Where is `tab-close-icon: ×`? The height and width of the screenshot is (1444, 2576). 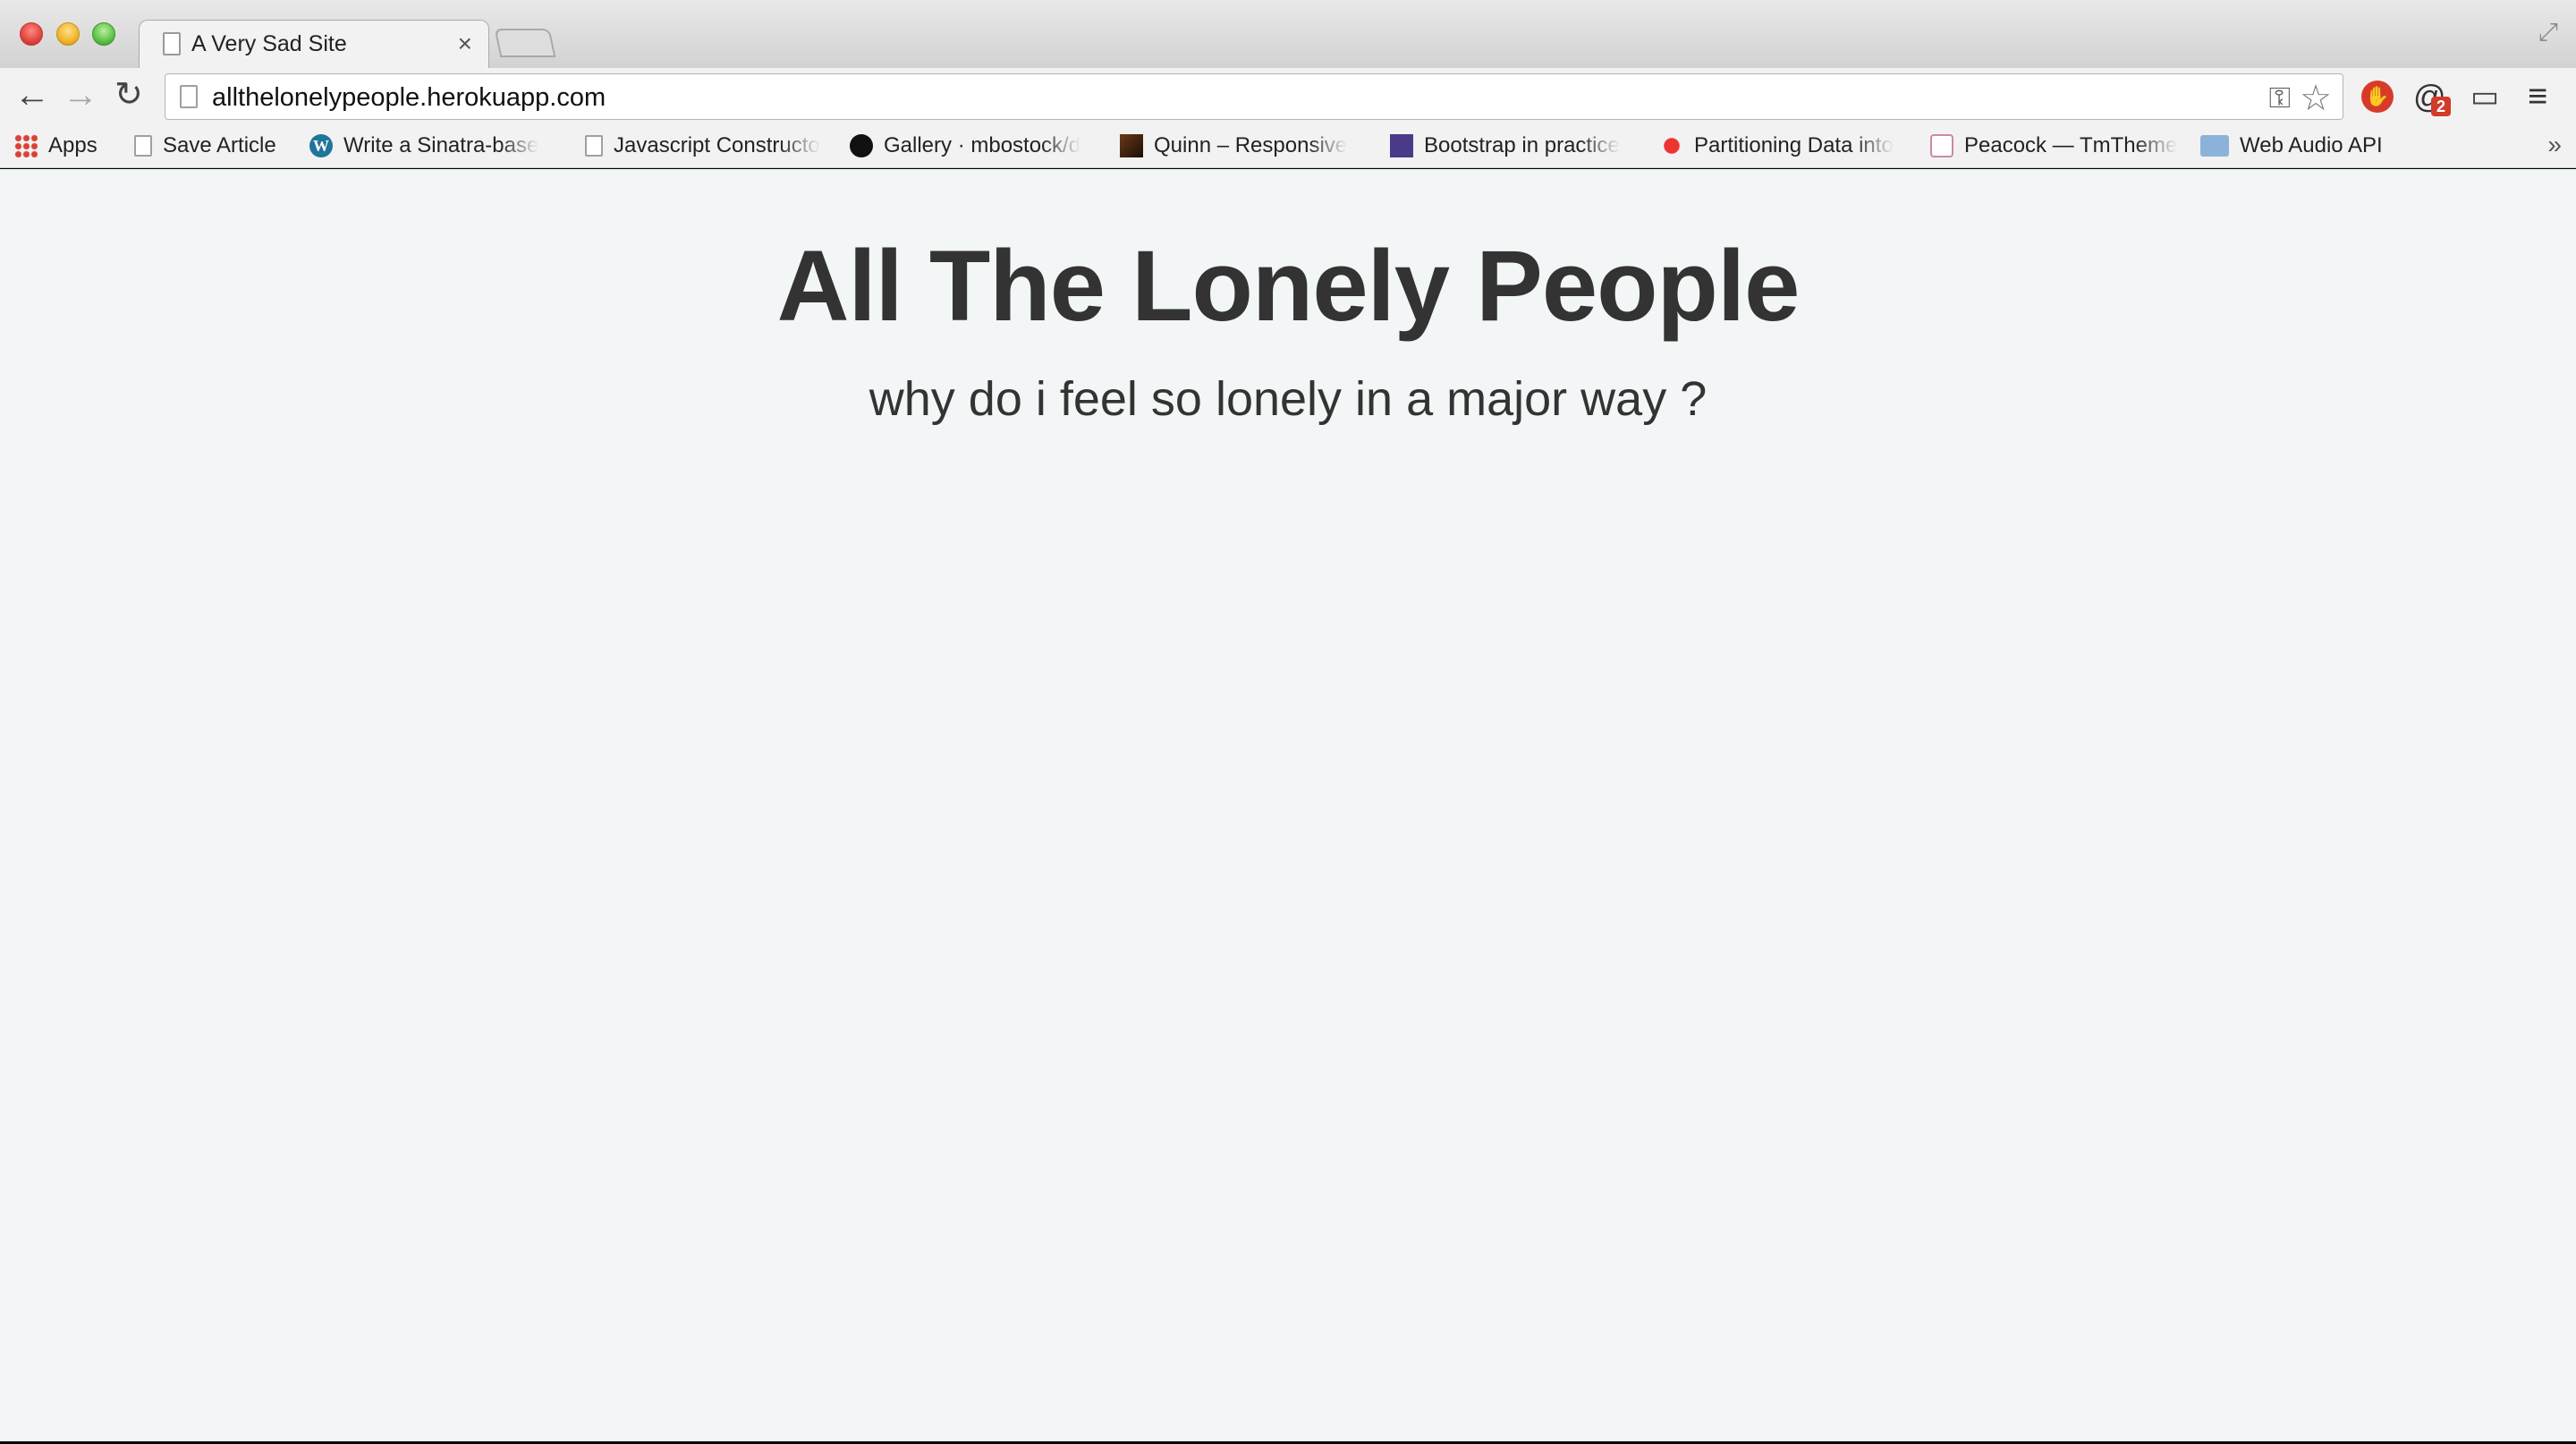 tab-close-icon: × is located at coordinates (465, 44).